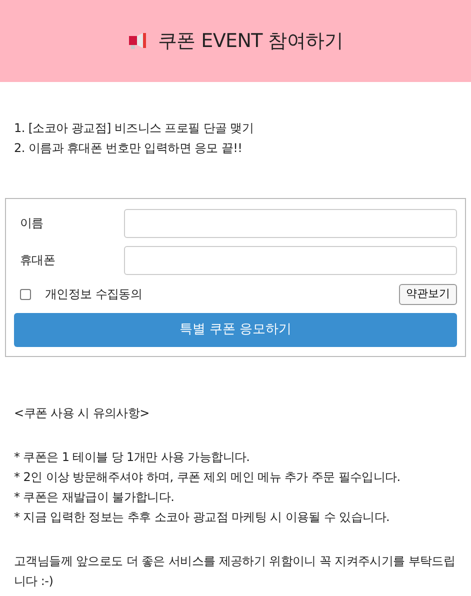  What do you see at coordinates (37, 260) in the screenshot?
I see `field-label: 휴대폰` at bounding box center [37, 260].